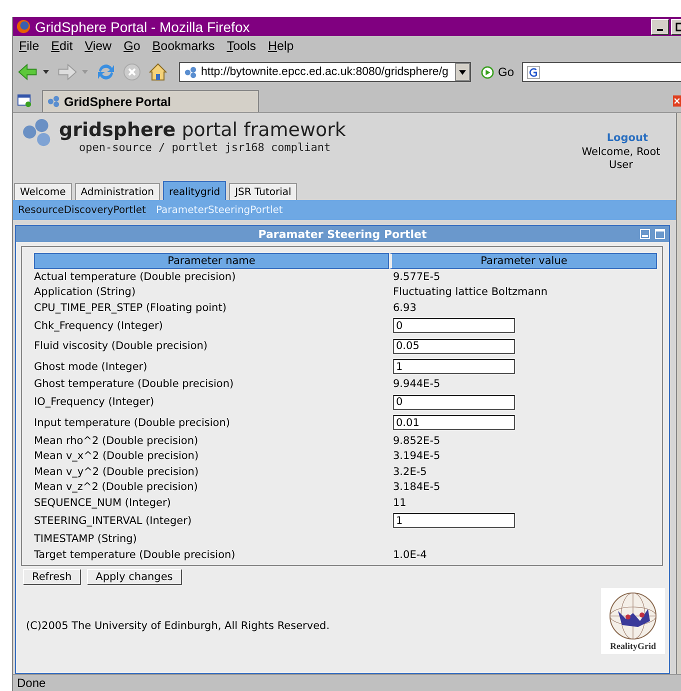 The width and height of the screenshot is (681, 691). What do you see at coordinates (135, 555) in the screenshot?
I see `parameter-name: Target temperature (Double precision)` at bounding box center [135, 555].